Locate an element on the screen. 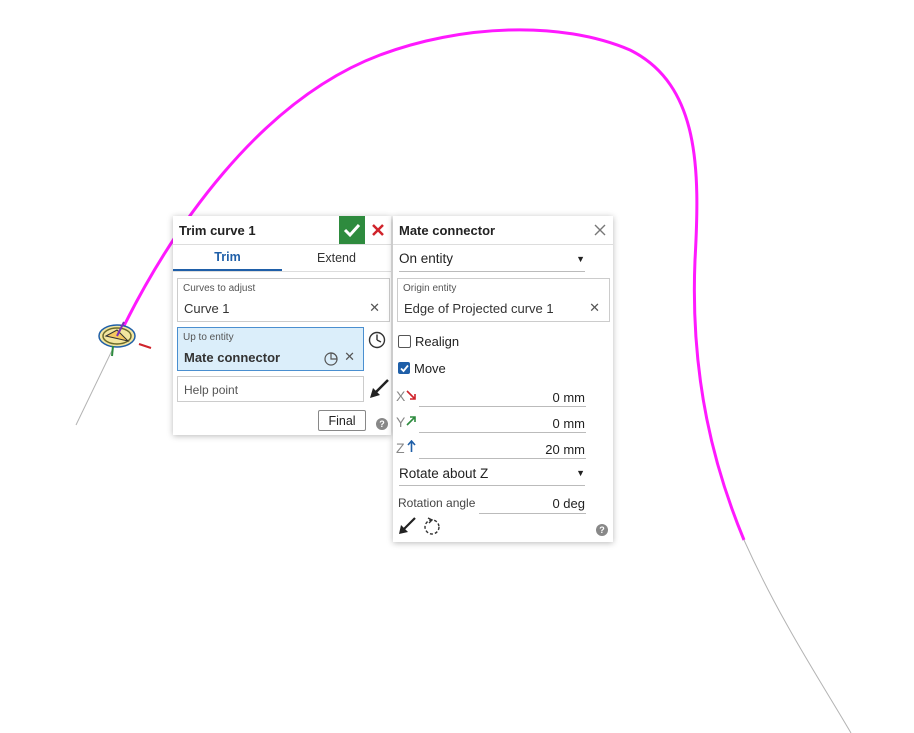 Image resolution: width=914 pixels, height=733 pixels. clear-origin-icon: ✕ is located at coordinates (594, 308).